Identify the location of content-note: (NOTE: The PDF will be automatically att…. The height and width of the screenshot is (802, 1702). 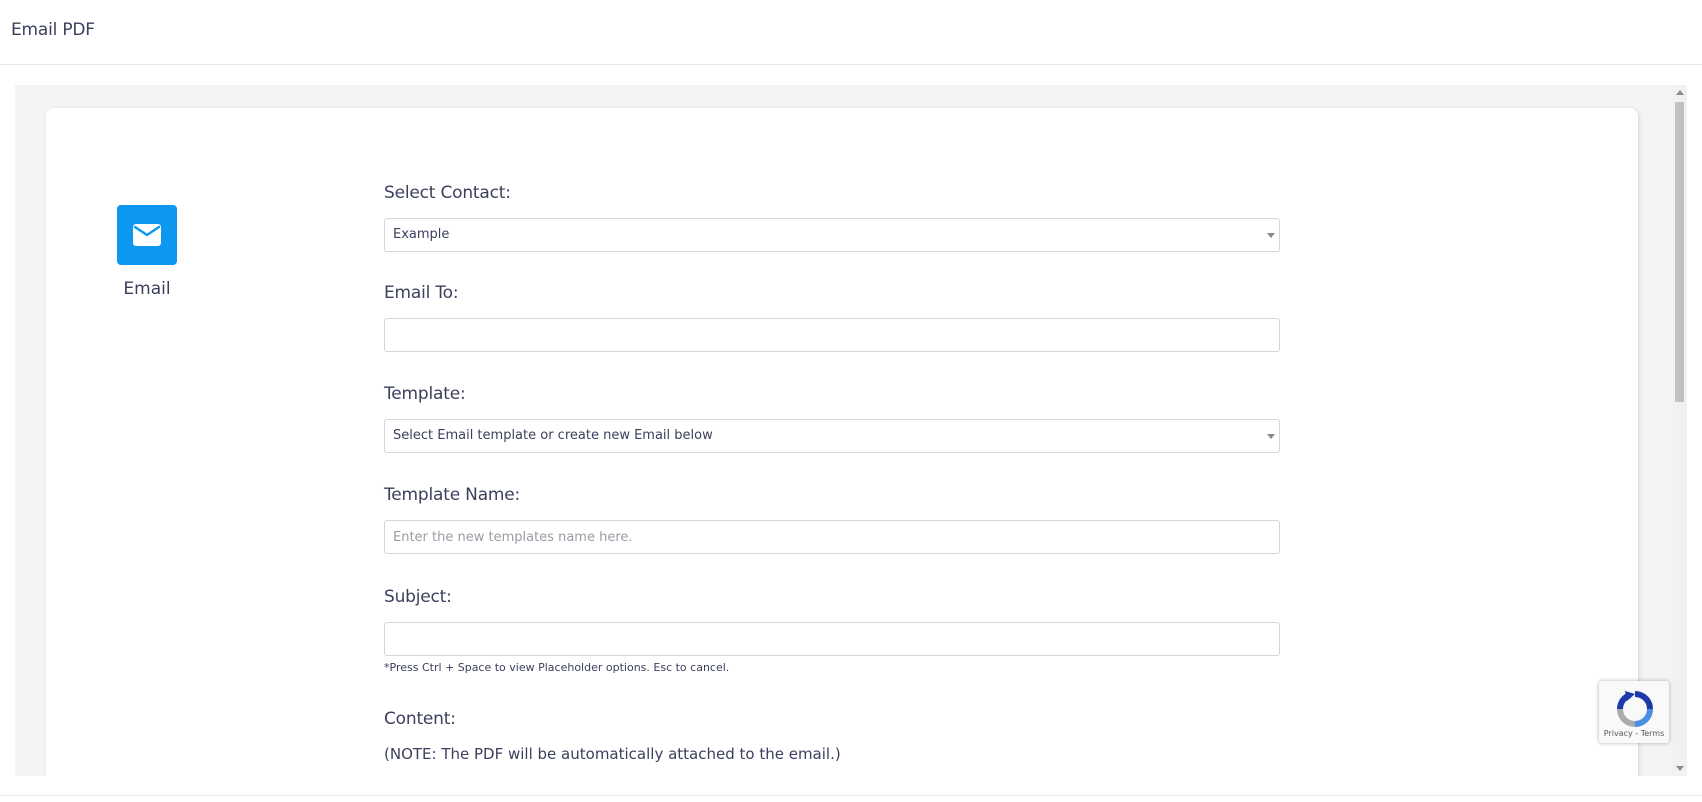
(612, 754).